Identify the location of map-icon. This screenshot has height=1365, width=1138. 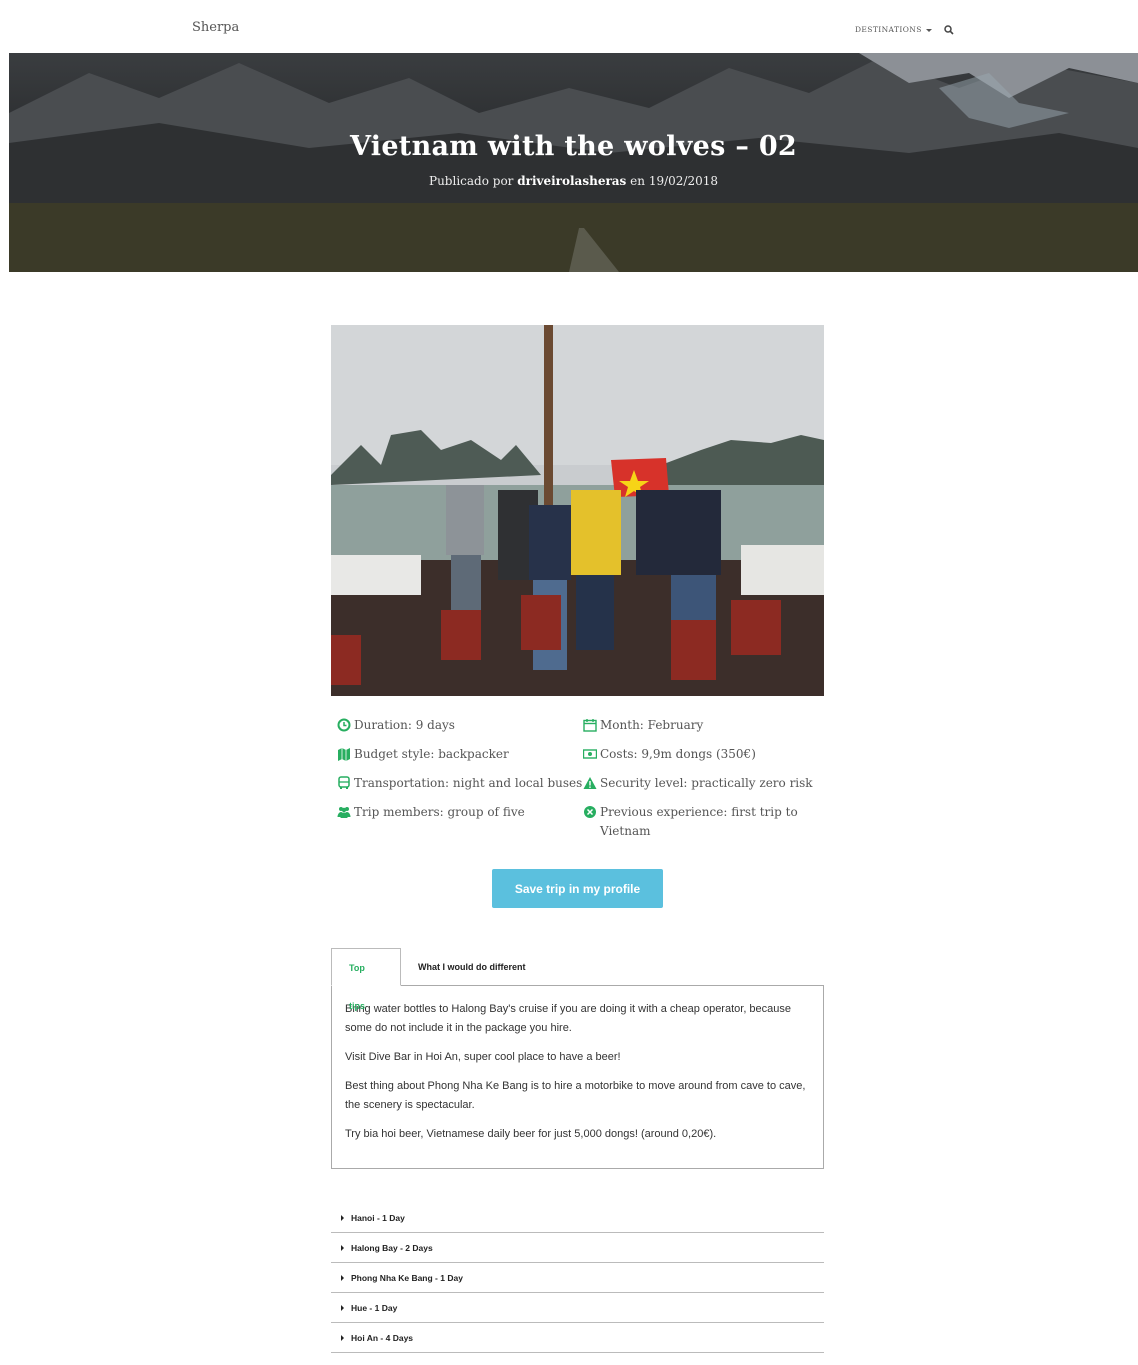
(344, 754).